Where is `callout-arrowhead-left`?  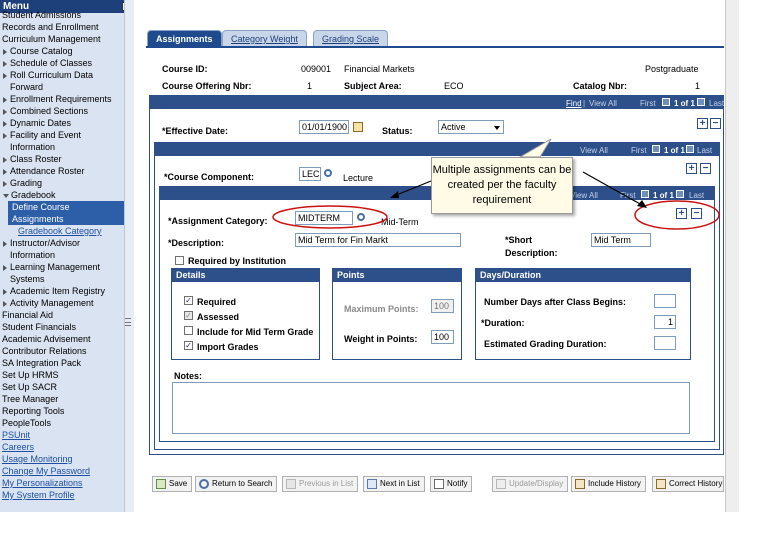
callout-arrowhead-left is located at coordinates (394, 194).